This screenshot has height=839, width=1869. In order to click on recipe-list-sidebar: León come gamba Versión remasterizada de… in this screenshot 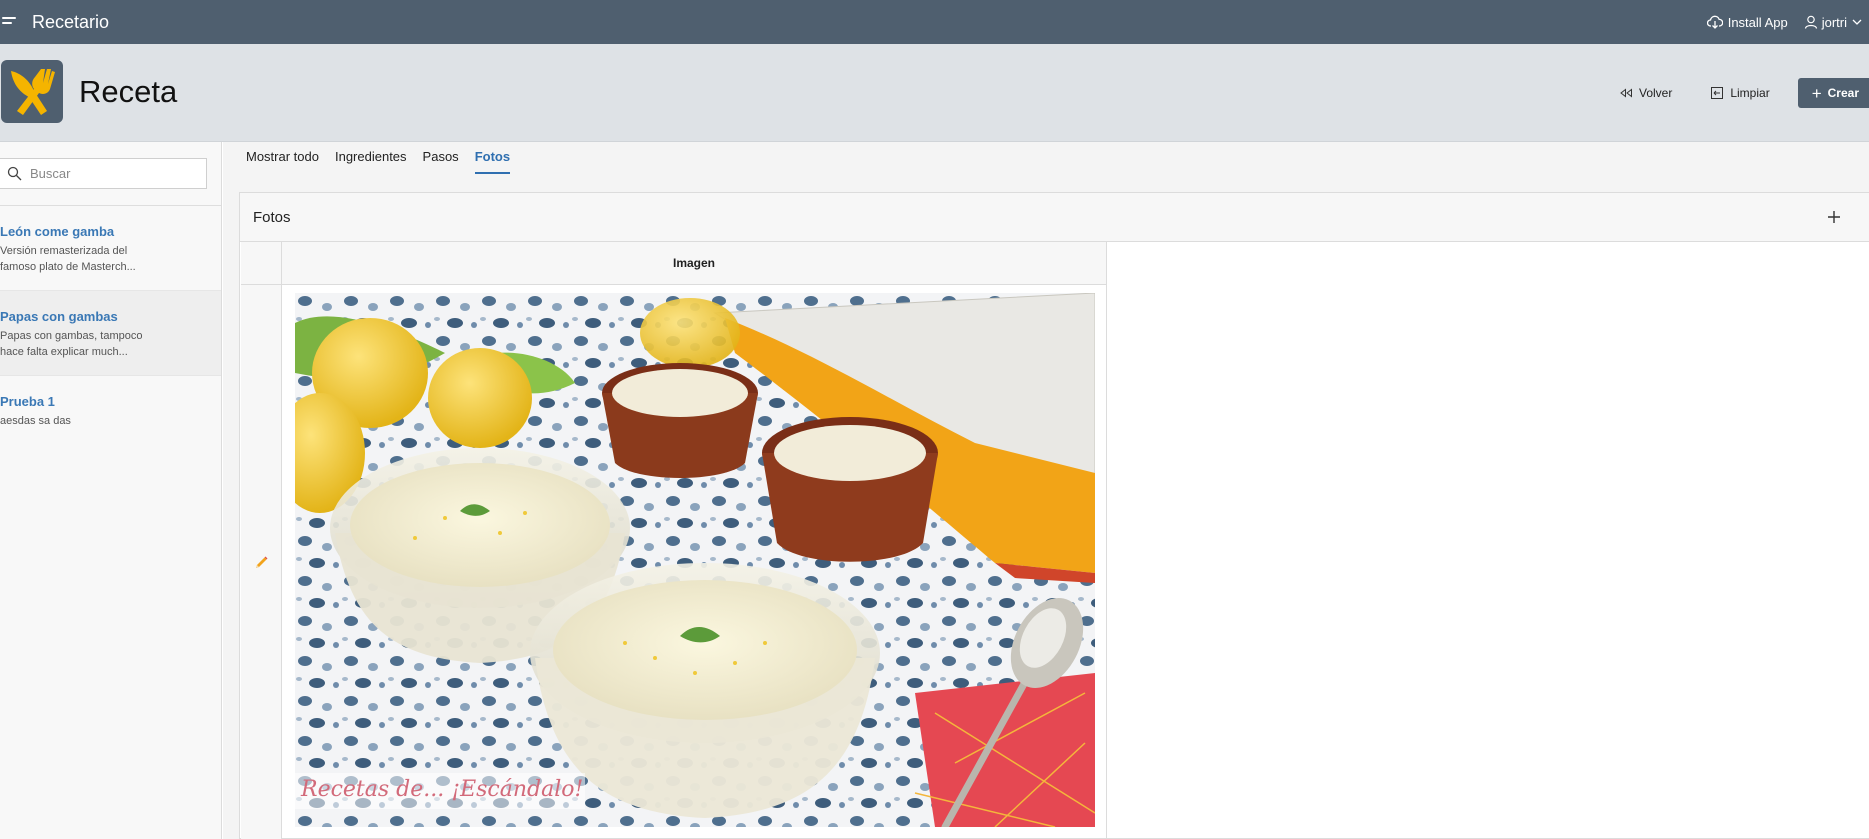, I will do `click(111, 490)`.